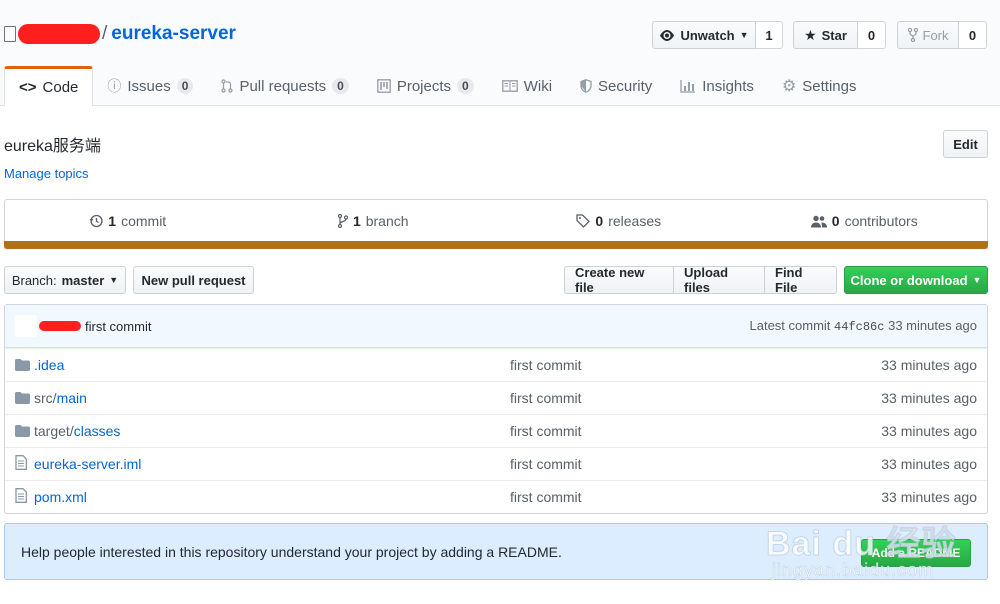 Image resolution: width=1000 pixels, height=604 pixels. What do you see at coordinates (46, 173) in the screenshot?
I see `manage-topics-link: Manage topics` at bounding box center [46, 173].